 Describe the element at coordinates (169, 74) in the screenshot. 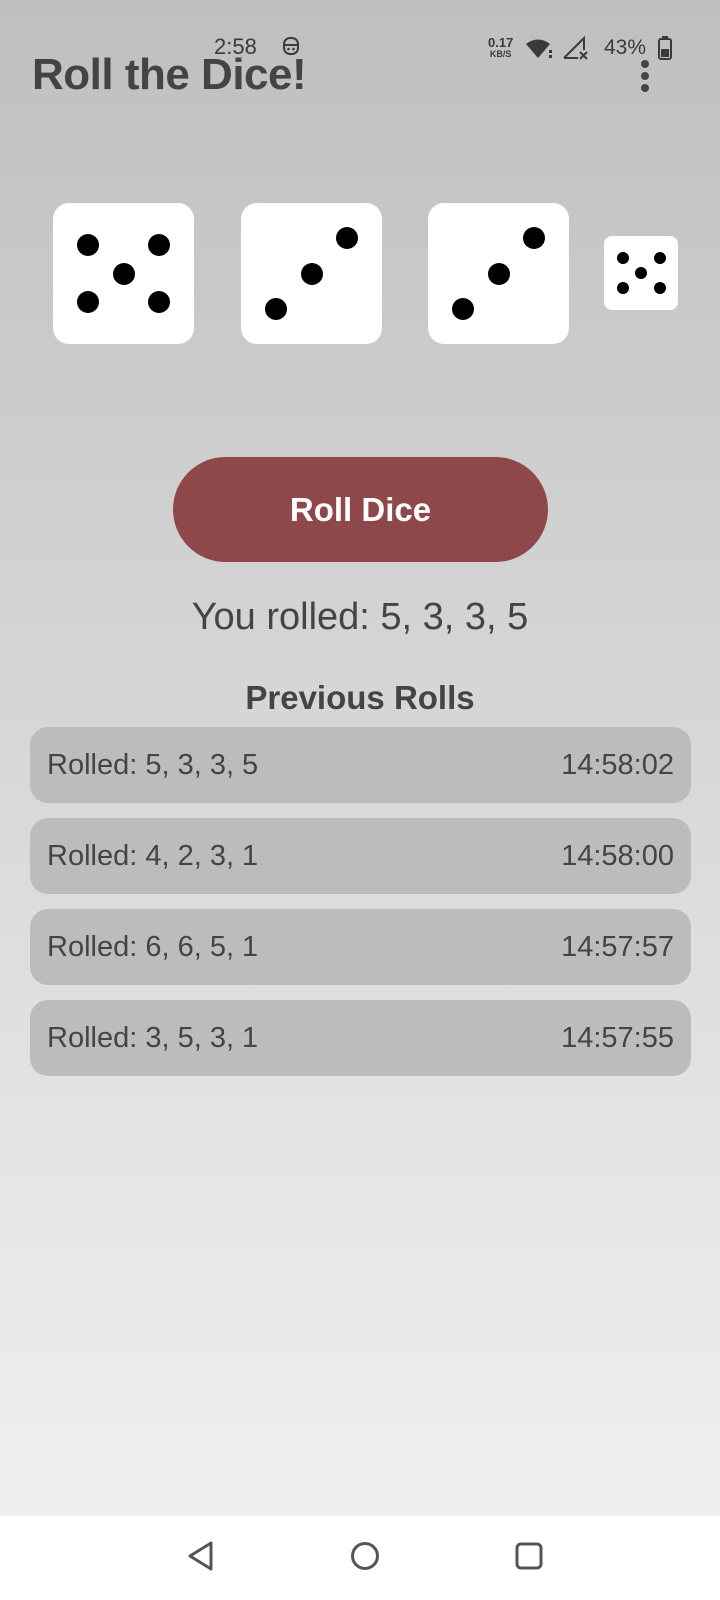

I see `app-title: Roll the Dice!` at that location.